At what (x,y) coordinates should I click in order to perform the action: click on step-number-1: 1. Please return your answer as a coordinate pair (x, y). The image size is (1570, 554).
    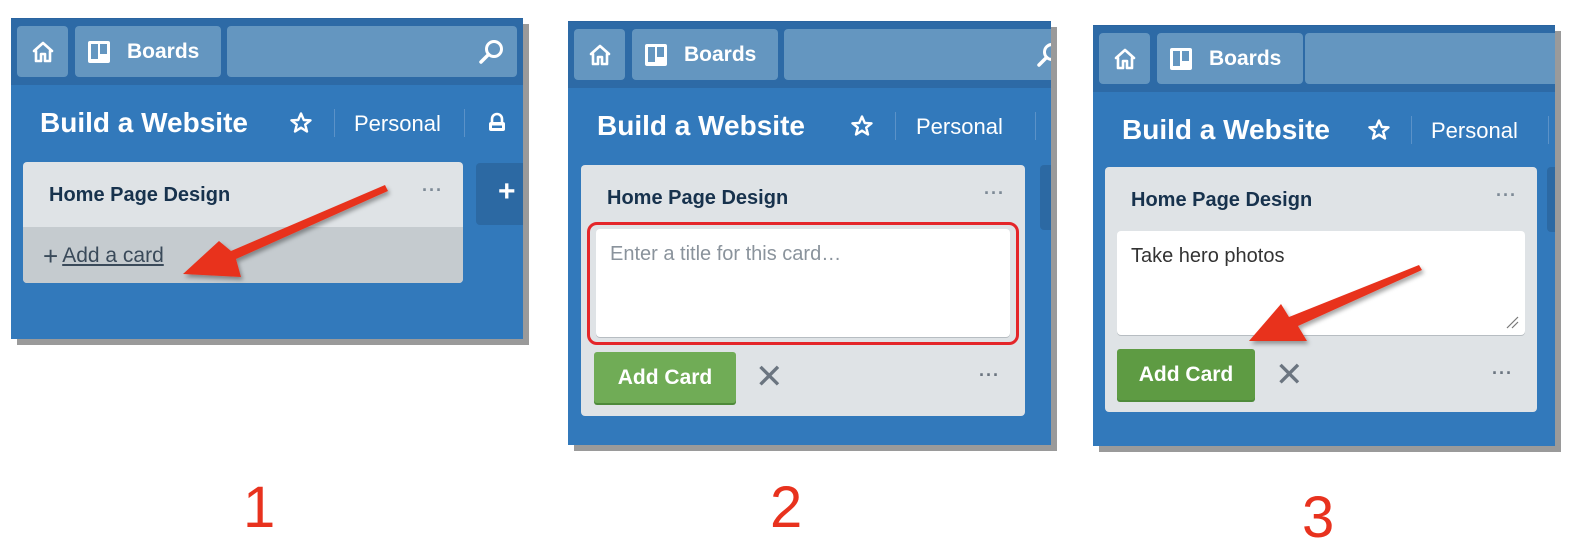
    Looking at the image, I should click on (259, 507).